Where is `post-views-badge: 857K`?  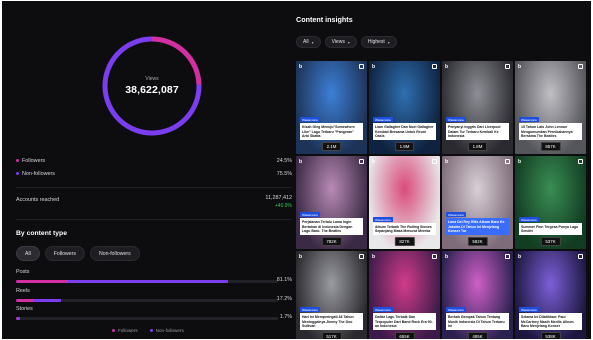
post-views-badge: 857K is located at coordinates (550, 146).